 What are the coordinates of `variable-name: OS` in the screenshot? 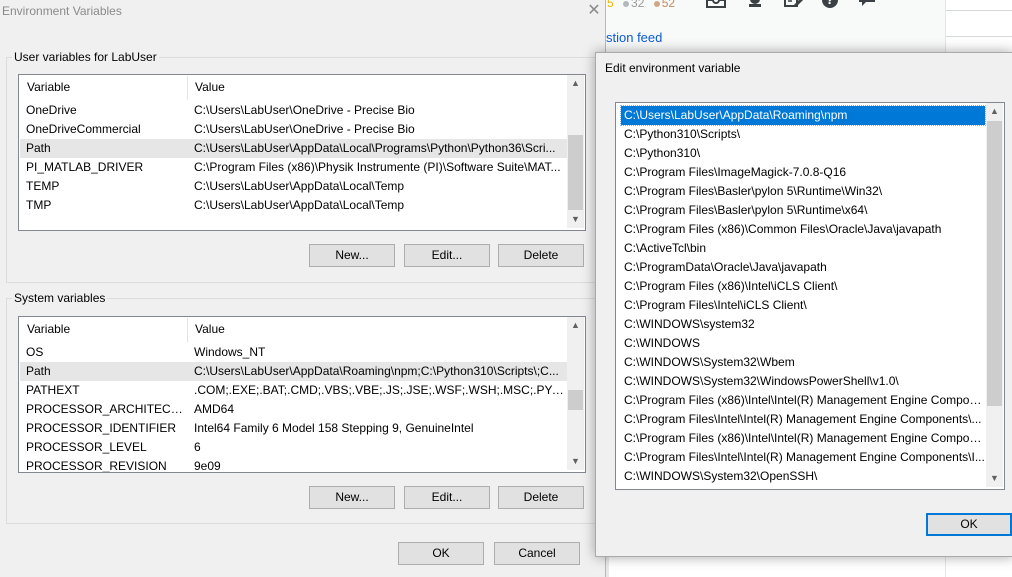 It's located at (35, 352).